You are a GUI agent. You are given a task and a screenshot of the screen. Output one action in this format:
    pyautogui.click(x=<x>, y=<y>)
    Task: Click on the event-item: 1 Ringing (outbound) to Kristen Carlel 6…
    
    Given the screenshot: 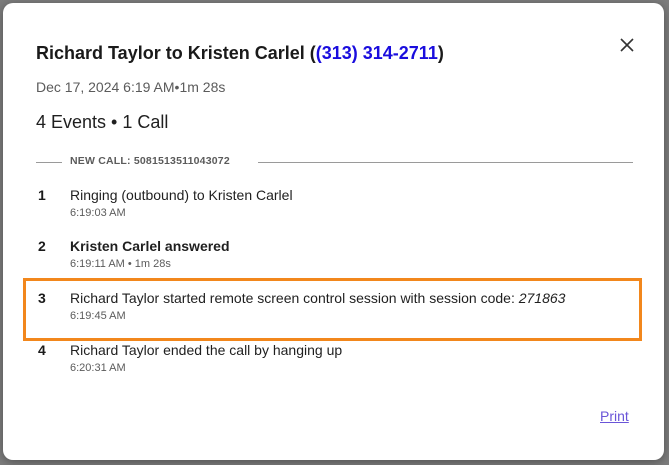 What is the action you would take?
    pyautogui.click(x=336, y=209)
    